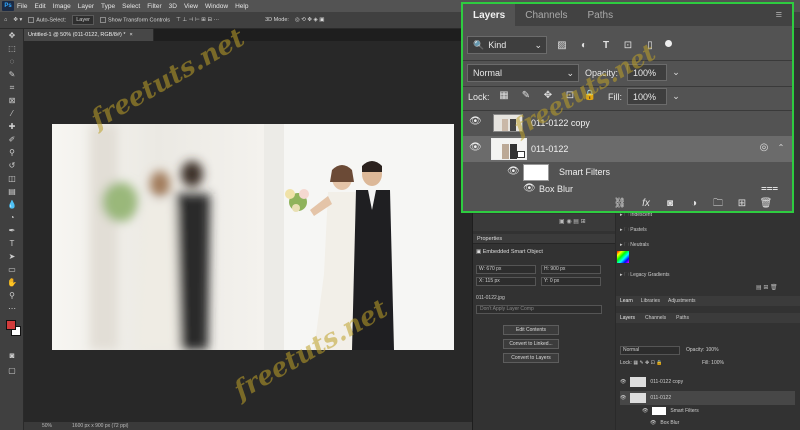 The width and height of the screenshot is (800, 430). I want to click on lasso-tool-icon: ◌, so click(12, 61).